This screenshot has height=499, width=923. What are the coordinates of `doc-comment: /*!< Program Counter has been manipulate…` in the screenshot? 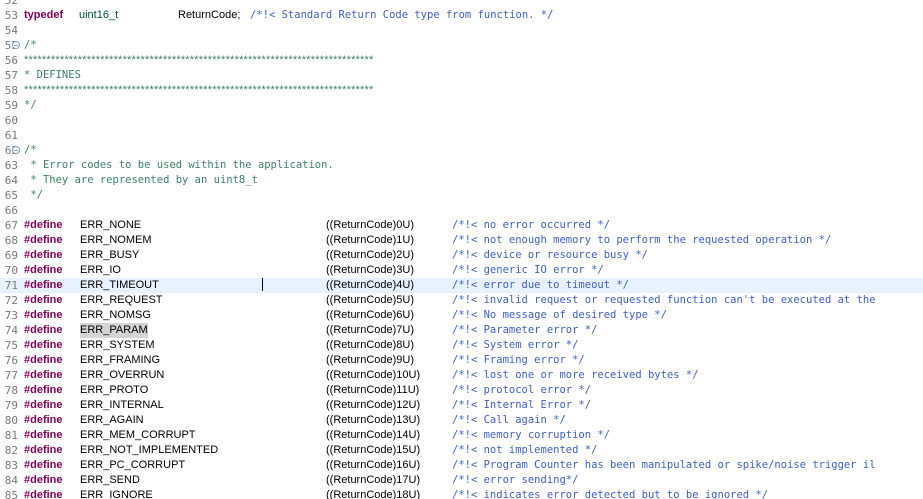 It's located at (664, 465).